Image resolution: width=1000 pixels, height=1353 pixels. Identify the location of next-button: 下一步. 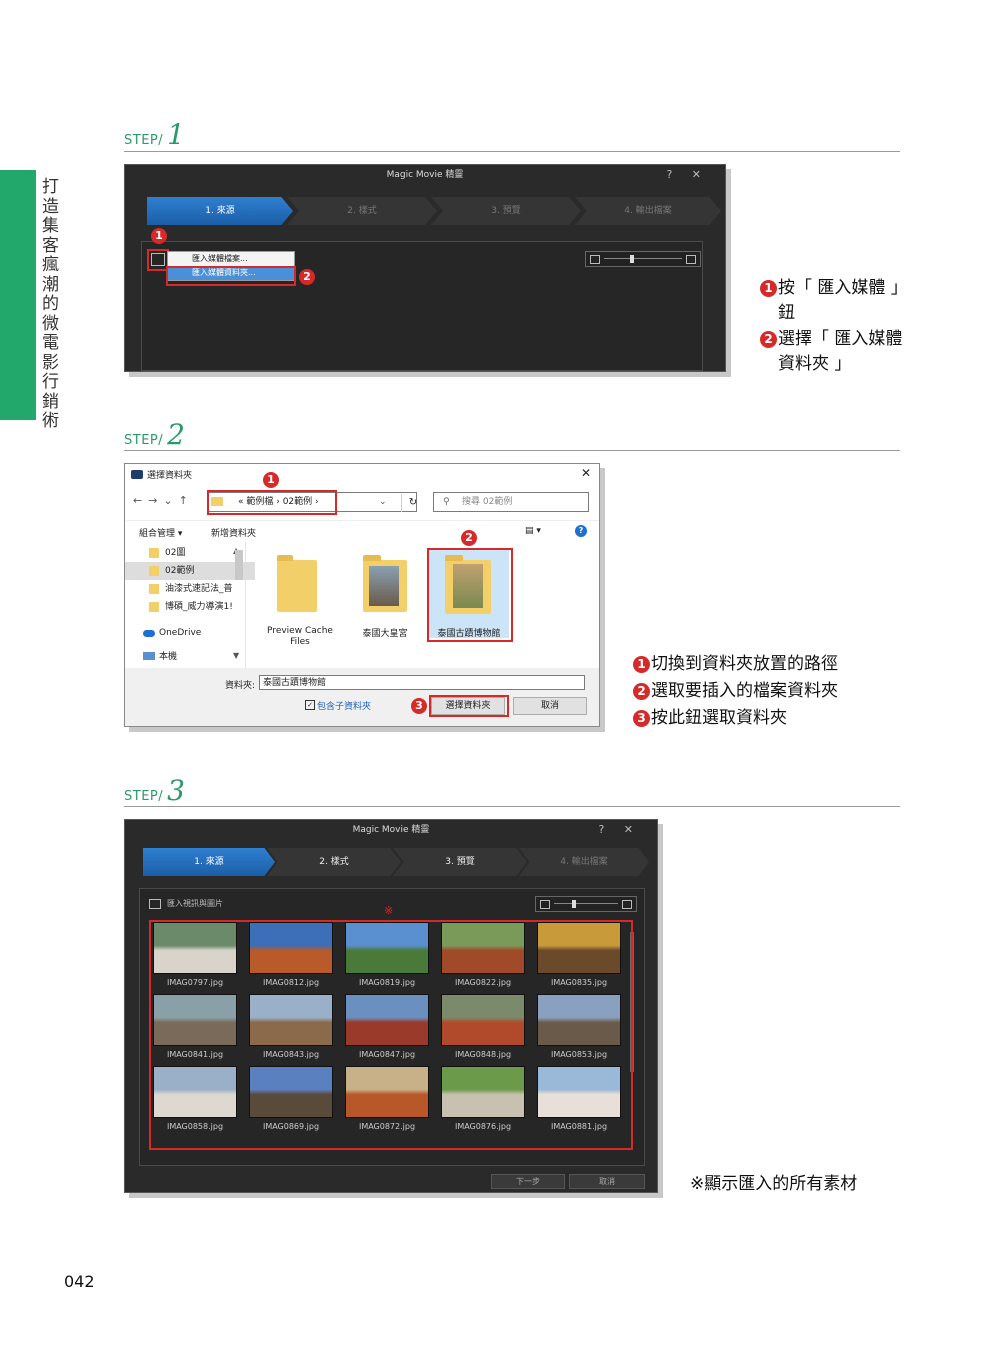
(528, 1181).